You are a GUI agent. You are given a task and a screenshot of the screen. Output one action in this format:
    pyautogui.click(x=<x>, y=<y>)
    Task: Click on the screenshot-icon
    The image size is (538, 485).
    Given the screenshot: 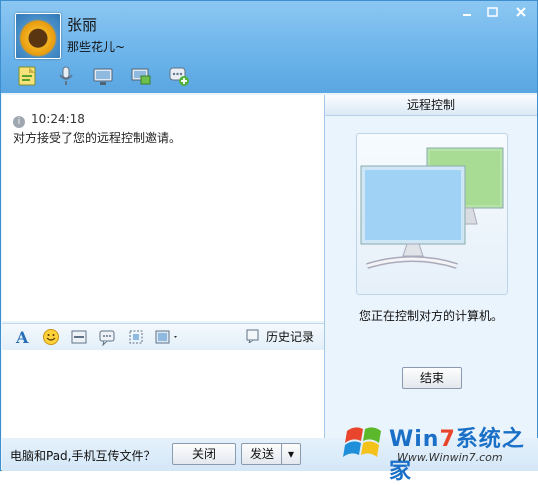 What is the action you would take?
    pyautogui.click(x=79, y=337)
    